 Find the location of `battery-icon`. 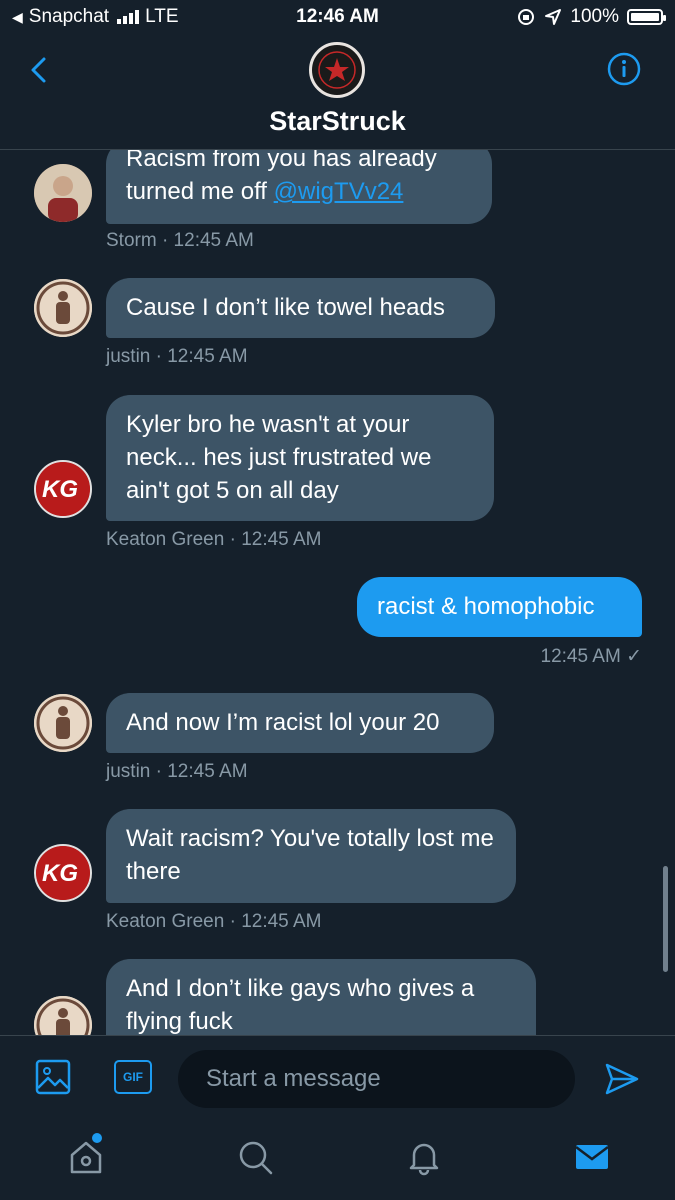

battery-icon is located at coordinates (646, 17).